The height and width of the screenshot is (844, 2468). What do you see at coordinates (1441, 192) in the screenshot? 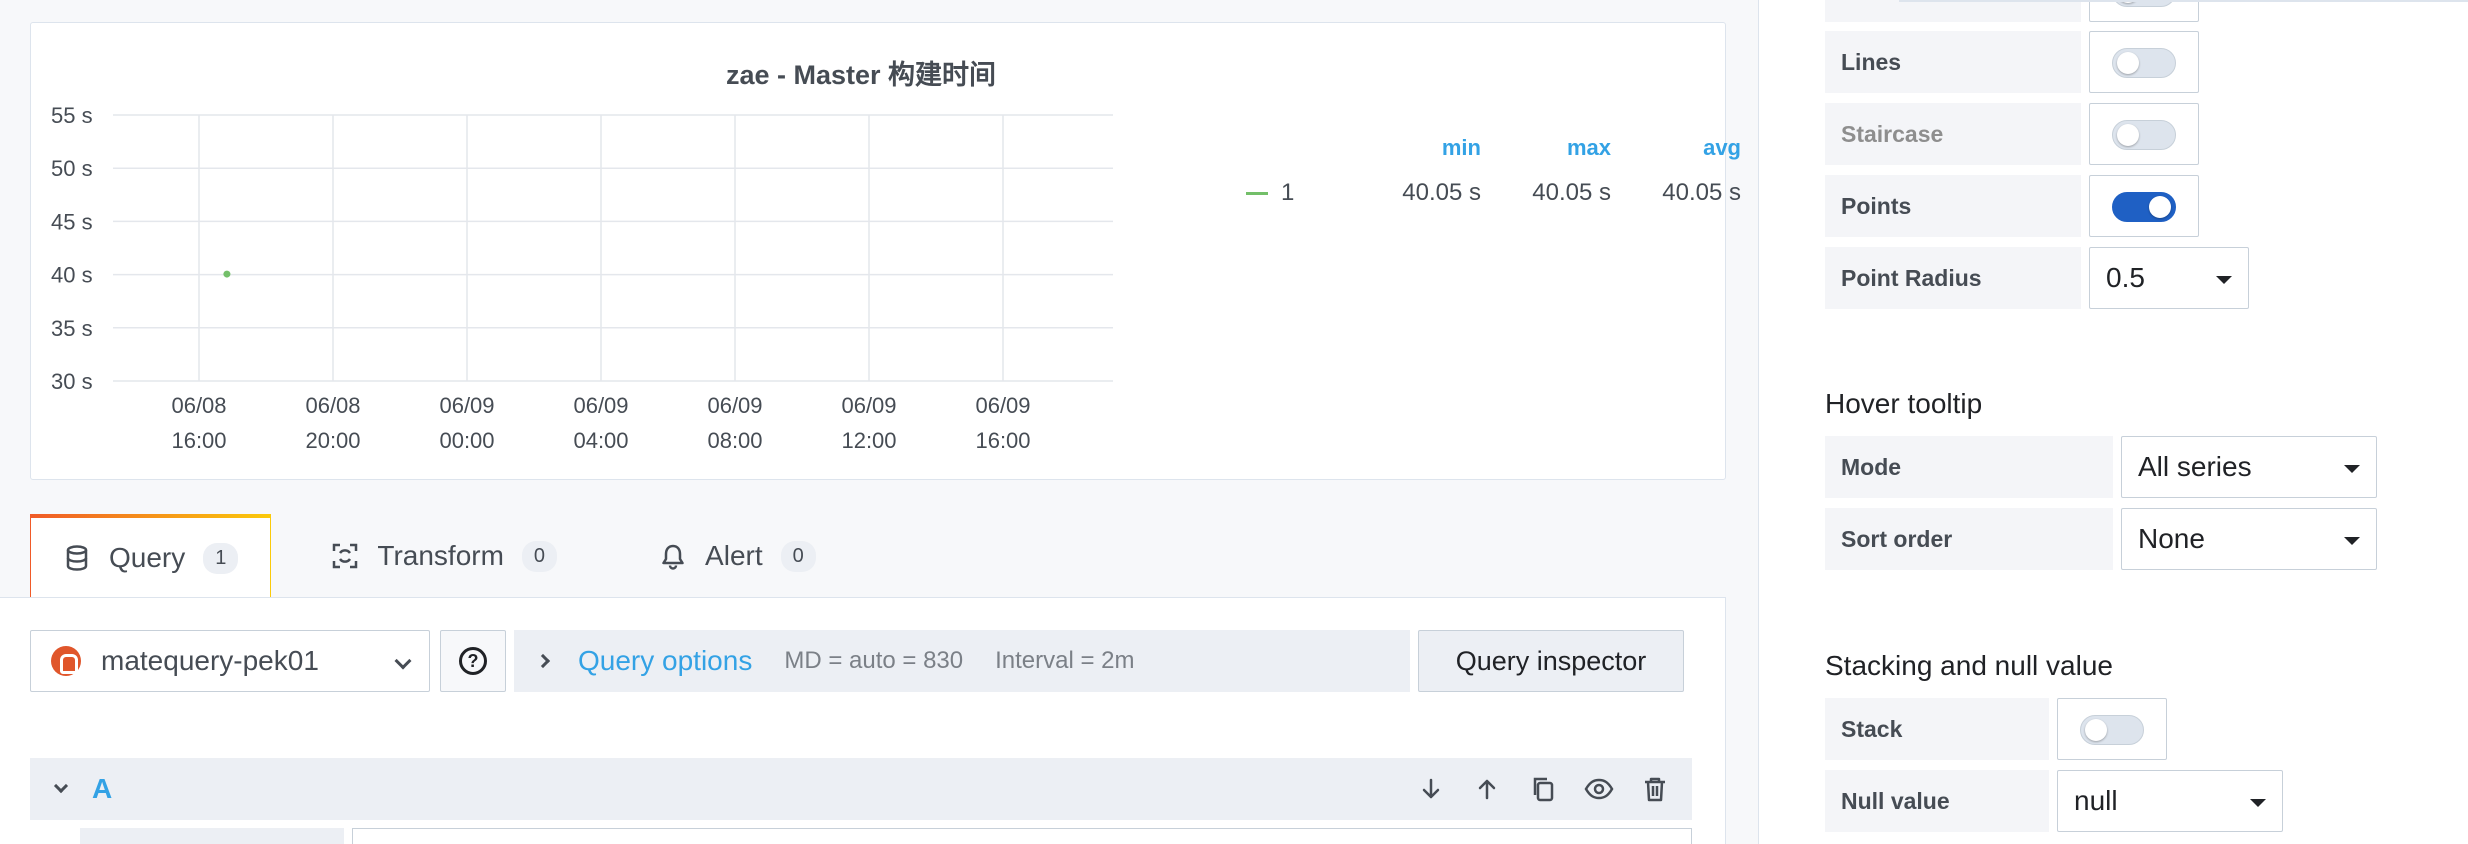
I see `legend-min-value: 40.05 s` at bounding box center [1441, 192].